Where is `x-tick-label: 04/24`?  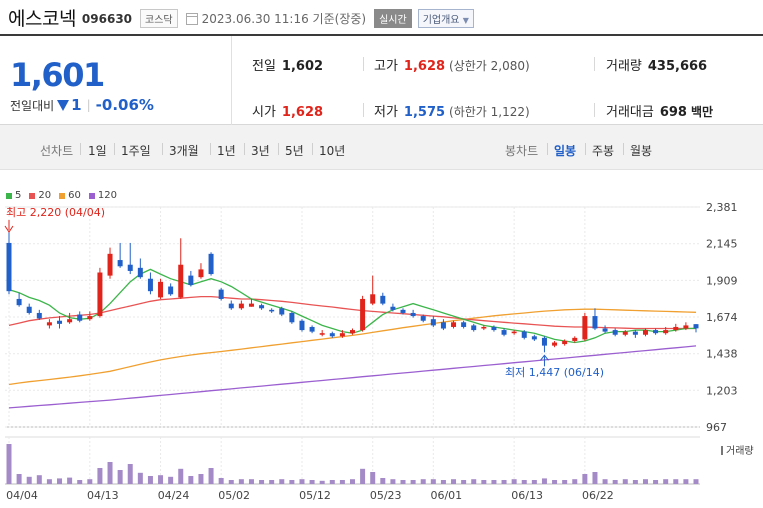
x-tick-label: 04/24 is located at coordinates (174, 495).